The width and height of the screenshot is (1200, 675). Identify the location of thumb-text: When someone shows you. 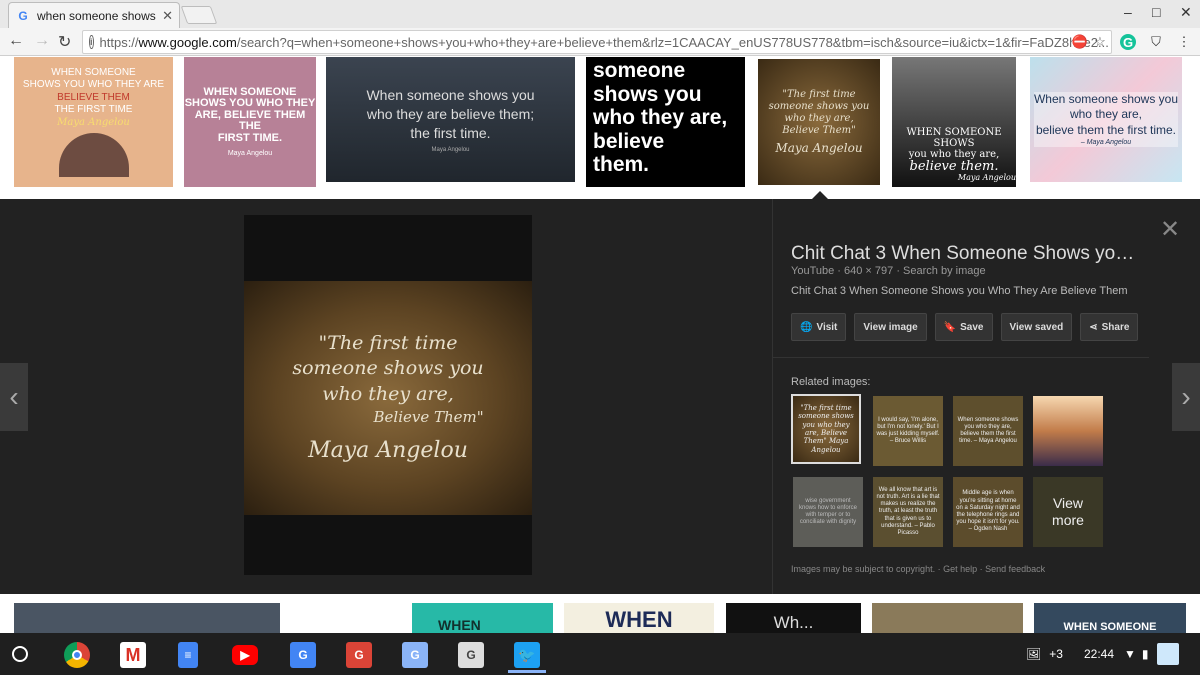
(1106, 98).